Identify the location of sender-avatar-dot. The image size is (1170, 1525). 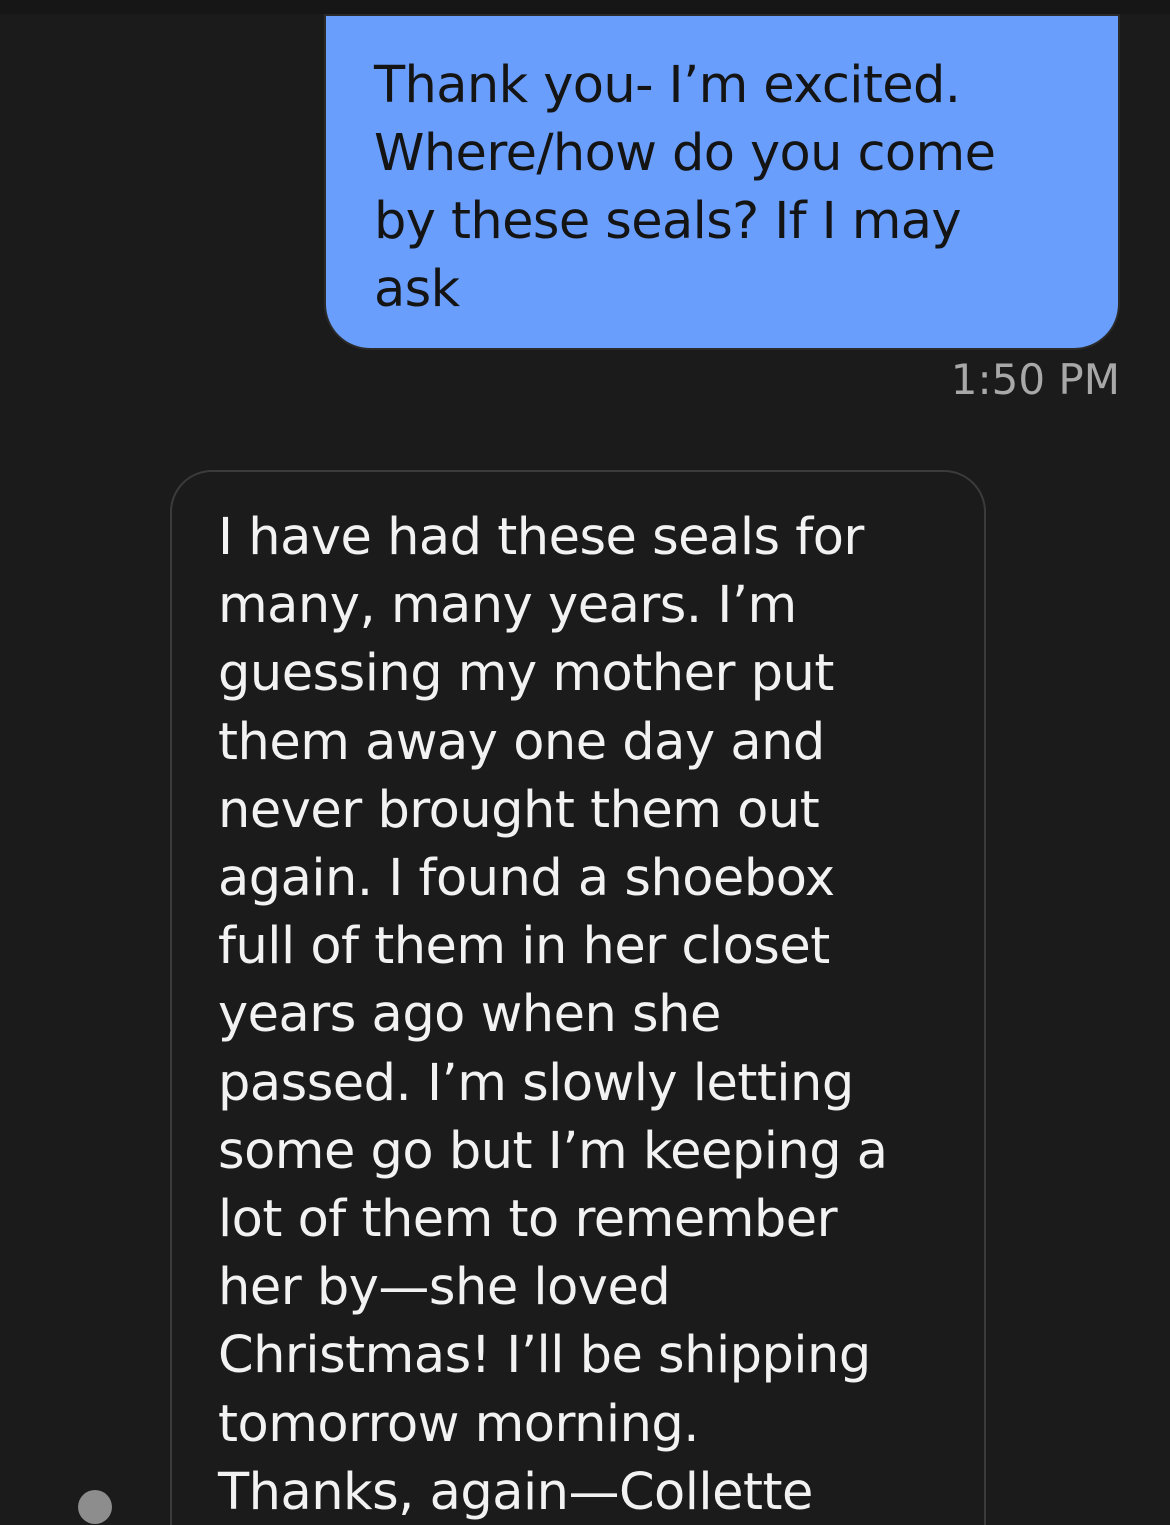
(95, 1507).